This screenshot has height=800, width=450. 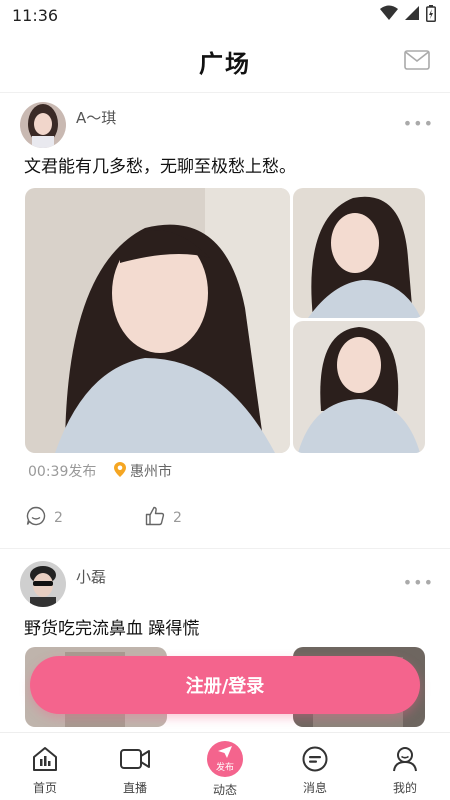 I want to click on profile-icon, so click(x=405, y=759).